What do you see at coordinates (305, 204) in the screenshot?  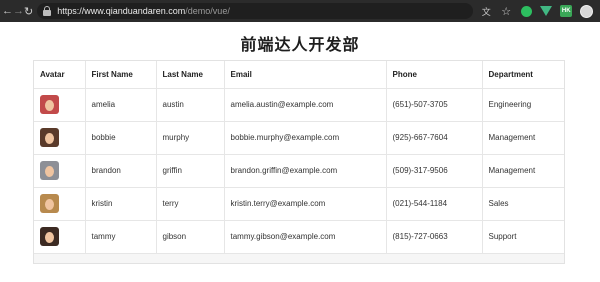 I see `email-cell: kristin.terry@example.com` at bounding box center [305, 204].